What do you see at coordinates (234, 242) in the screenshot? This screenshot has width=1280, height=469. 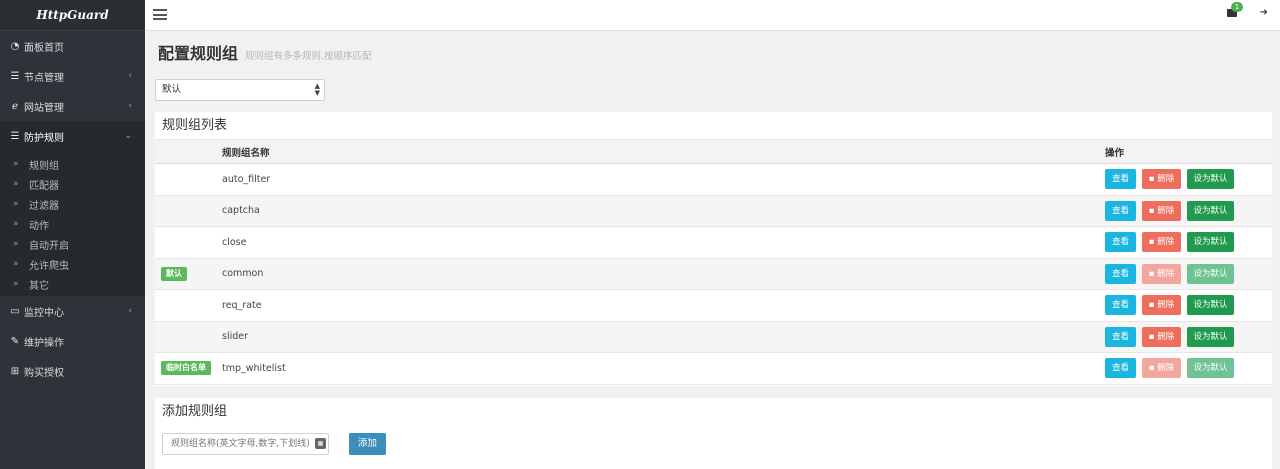 I see `row-name: close` at bounding box center [234, 242].